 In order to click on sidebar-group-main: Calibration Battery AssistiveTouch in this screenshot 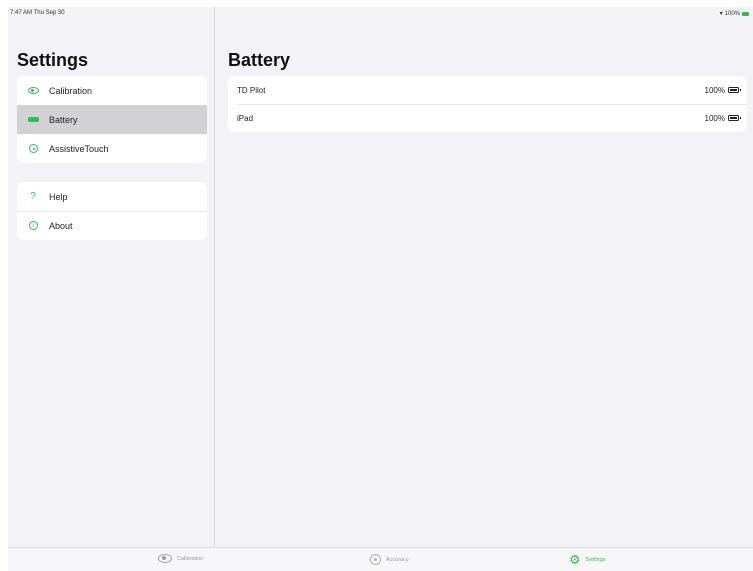, I will do `click(112, 119)`.